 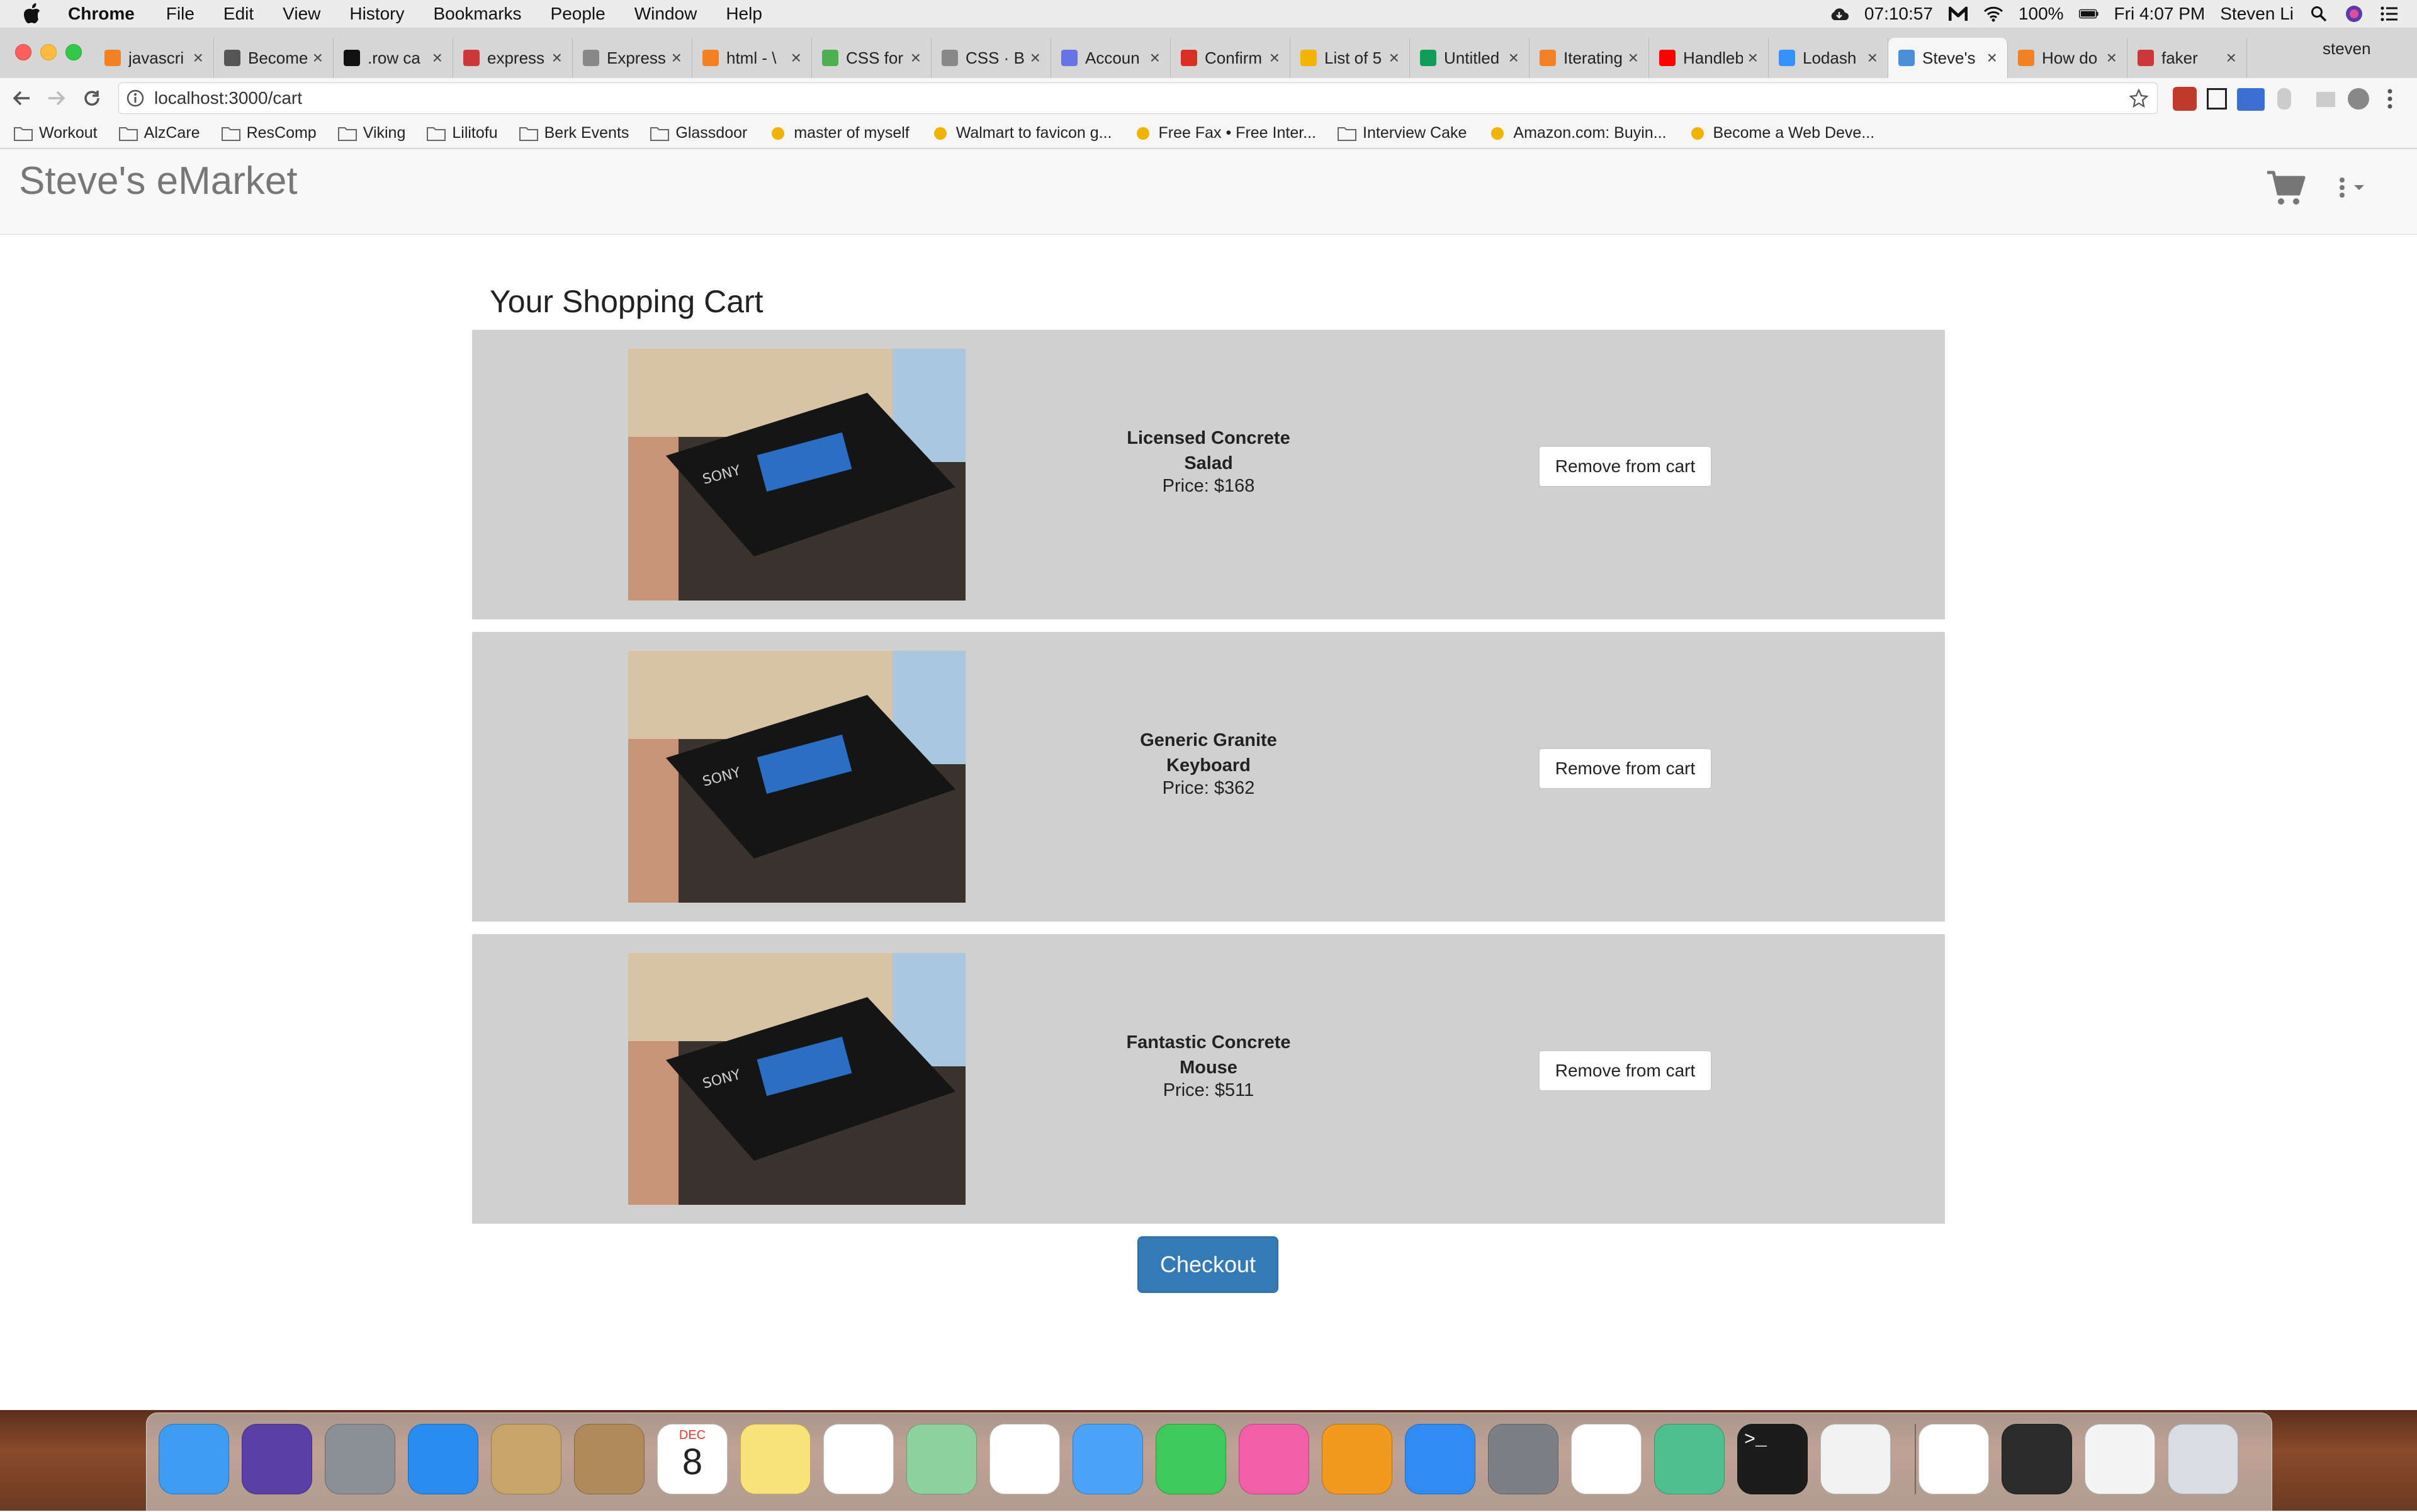 I want to click on siri-icon, so click(x=277, y=1459).